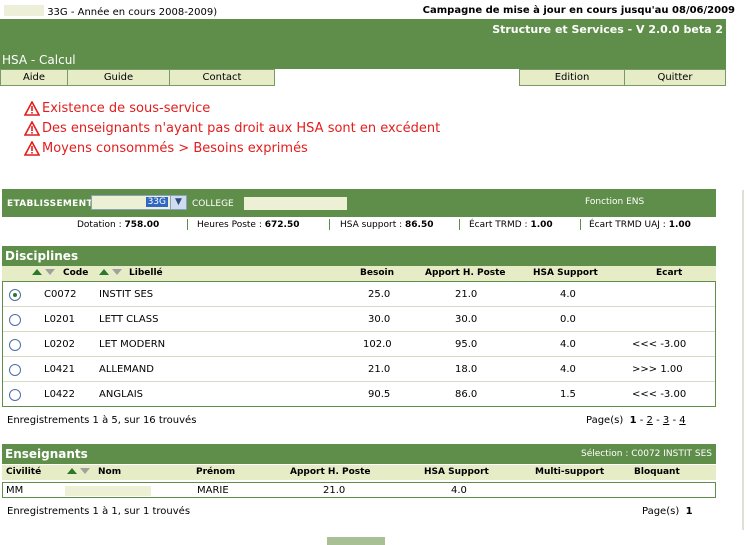 Image resolution: width=747 pixels, height=545 pixels. I want to click on menu-edition: Edition, so click(572, 77).